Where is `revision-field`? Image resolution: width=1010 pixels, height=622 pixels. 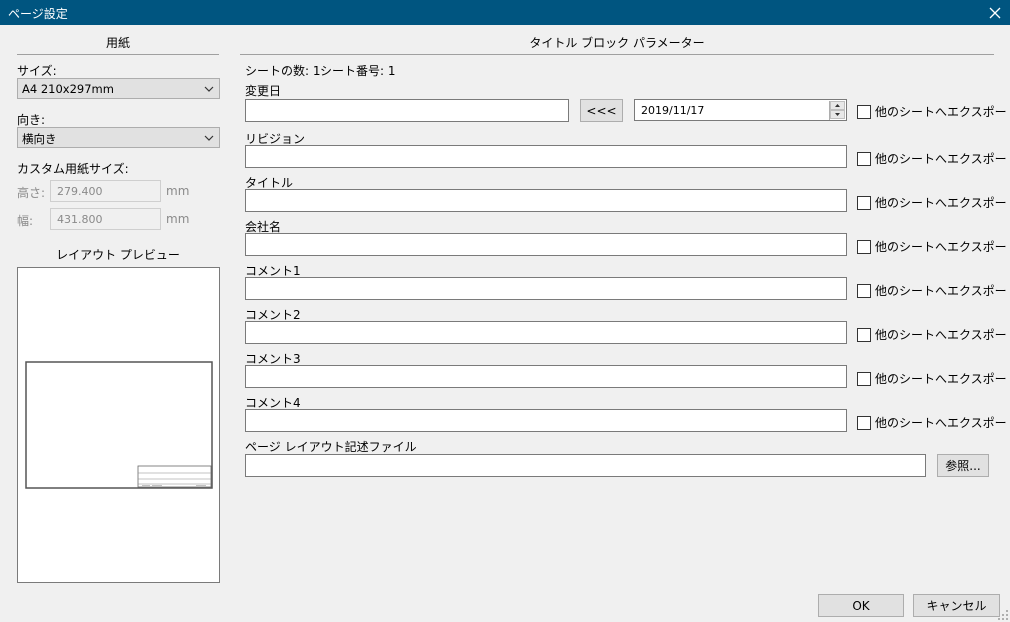
revision-field is located at coordinates (546, 156).